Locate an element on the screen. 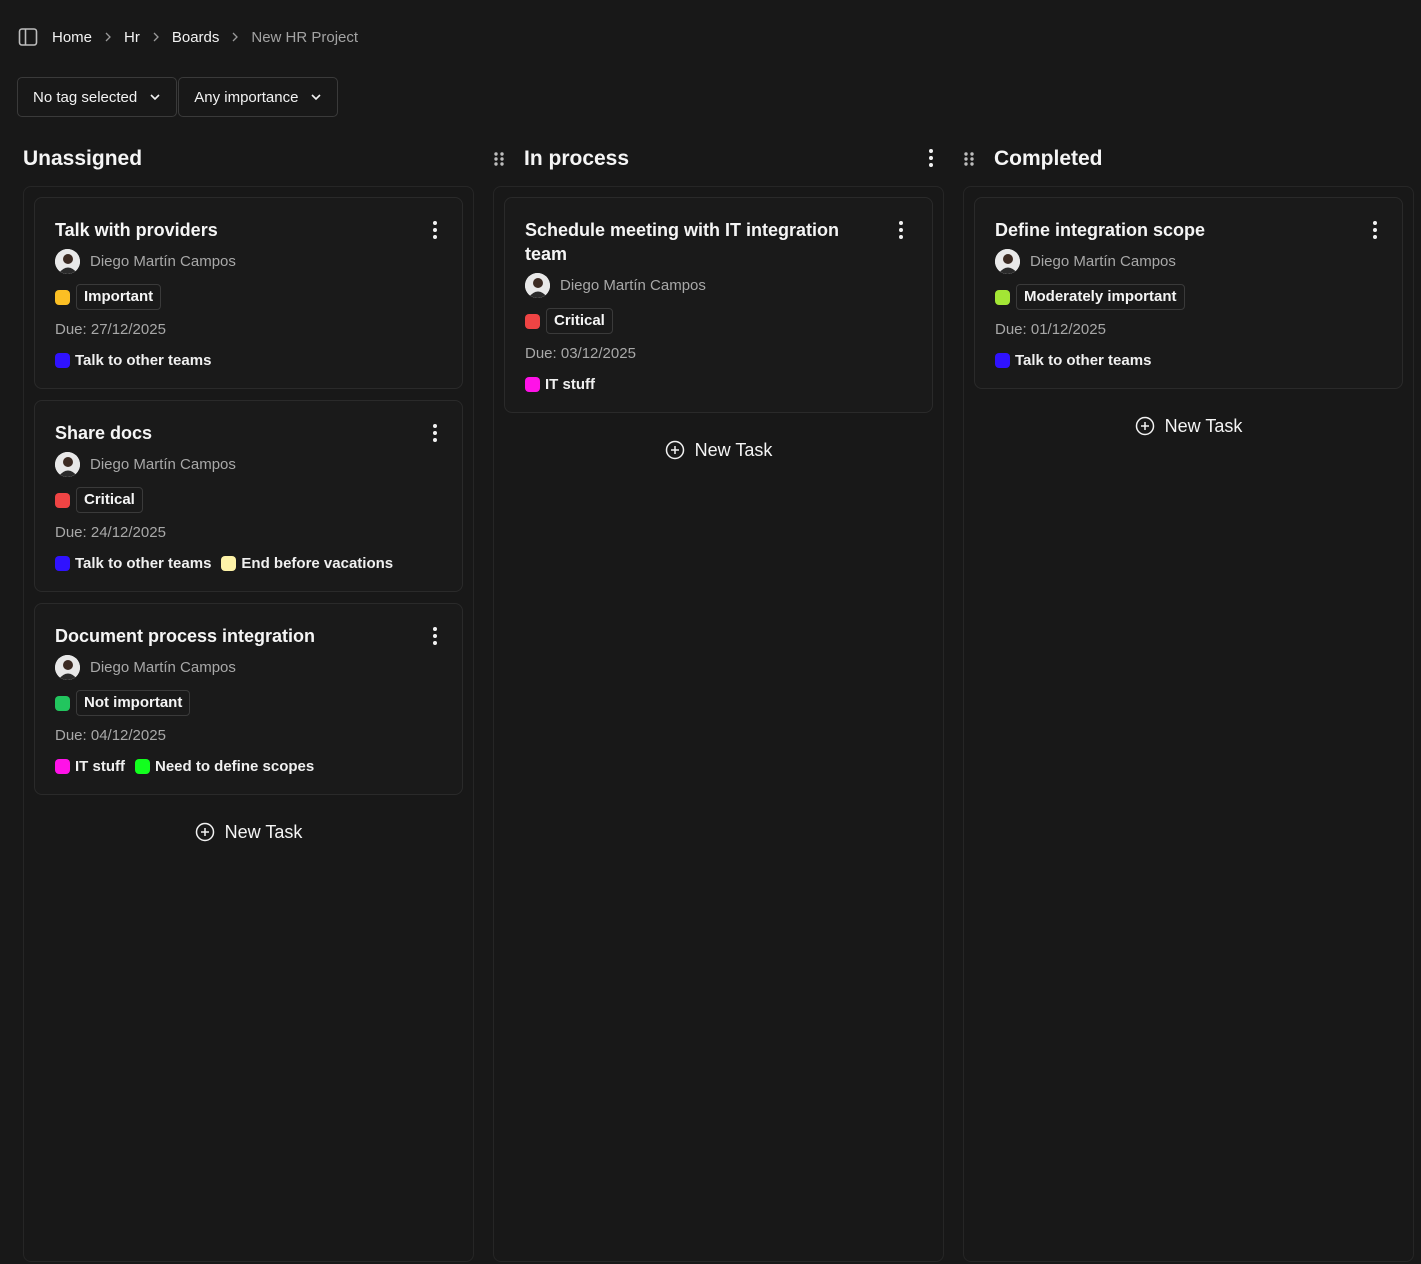 Image resolution: width=1421 pixels, height=1264 pixels. importance-filter-dropdown: Any importance is located at coordinates (258, 97).